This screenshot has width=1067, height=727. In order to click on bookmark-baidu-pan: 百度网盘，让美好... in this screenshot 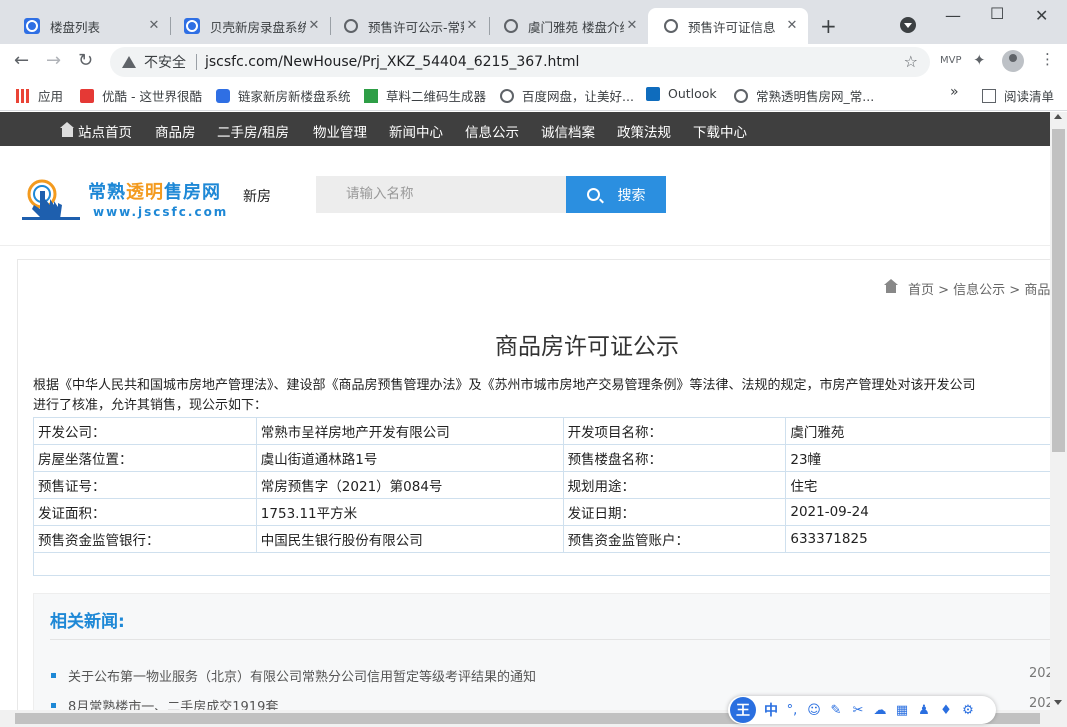, I will do `click(567, 95)`.